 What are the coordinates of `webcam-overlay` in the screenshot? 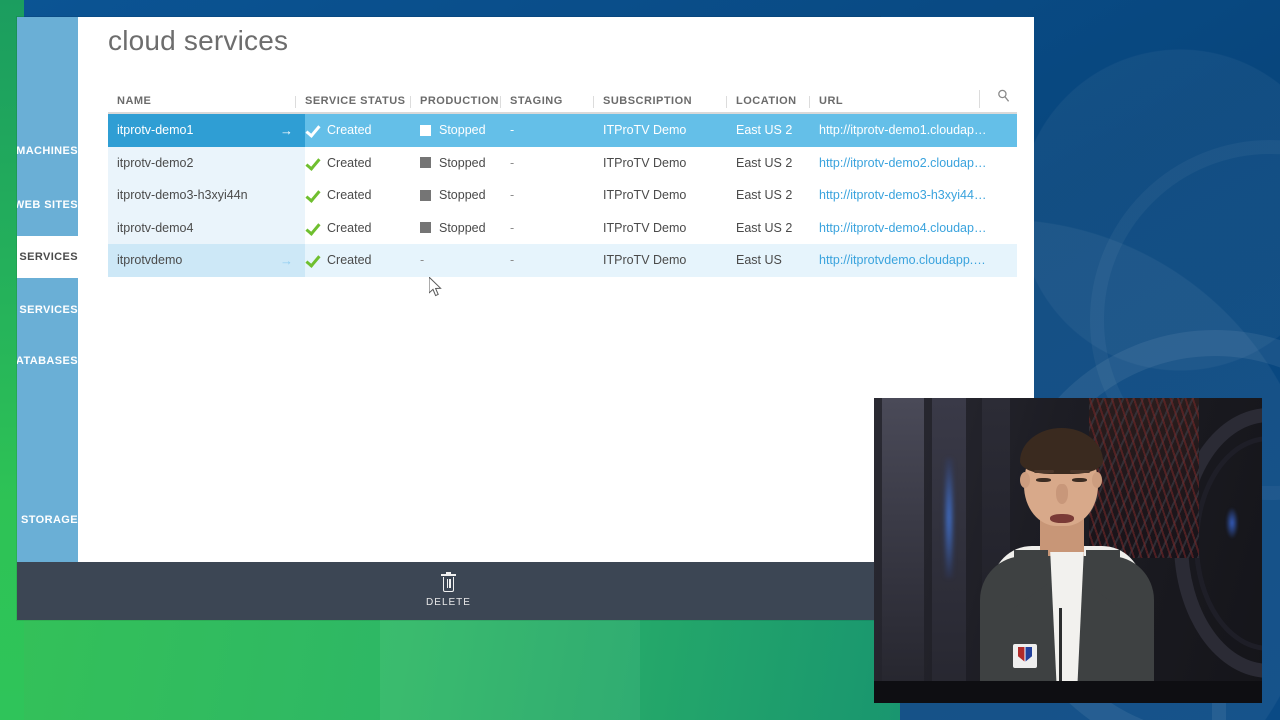 It's located at (1068, 550).